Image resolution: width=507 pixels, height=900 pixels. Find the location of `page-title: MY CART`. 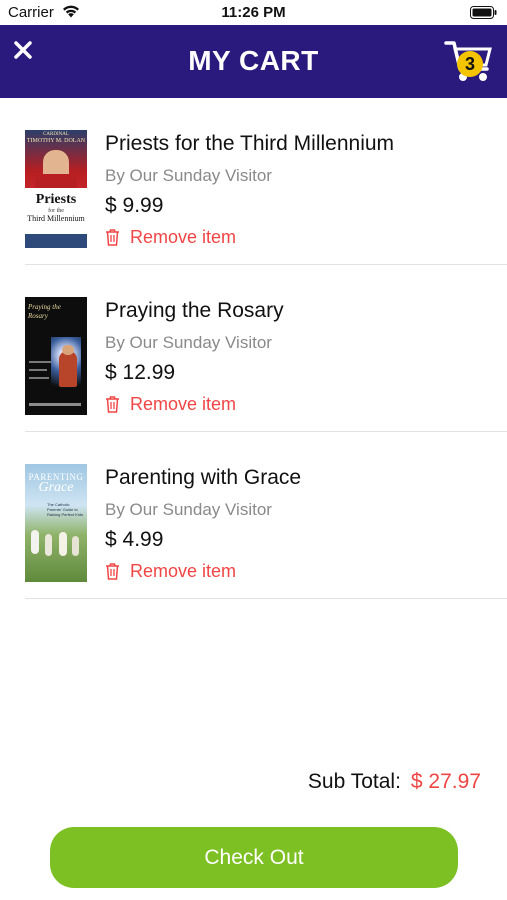

page-title: MY CART is located at coordinates (253, 60).